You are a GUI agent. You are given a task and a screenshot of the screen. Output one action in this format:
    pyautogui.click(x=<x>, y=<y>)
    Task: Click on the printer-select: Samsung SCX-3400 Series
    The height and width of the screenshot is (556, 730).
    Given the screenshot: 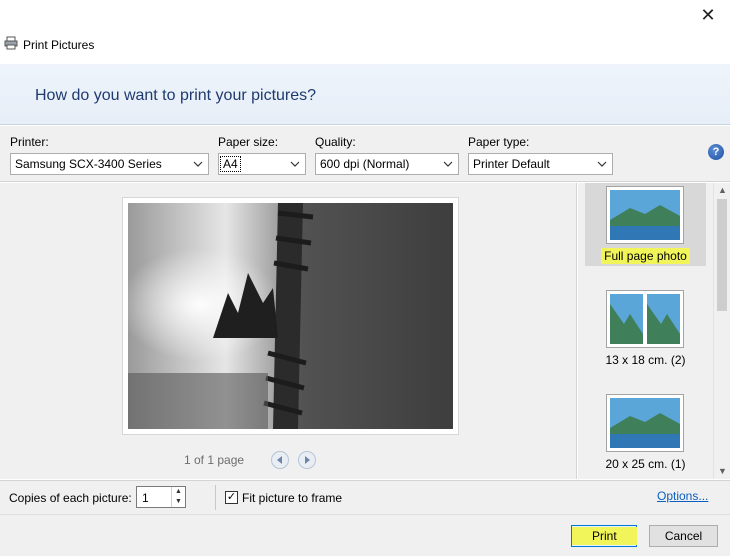 What is the action you would take?
    pyautogui.click(x=109, y=164)
    